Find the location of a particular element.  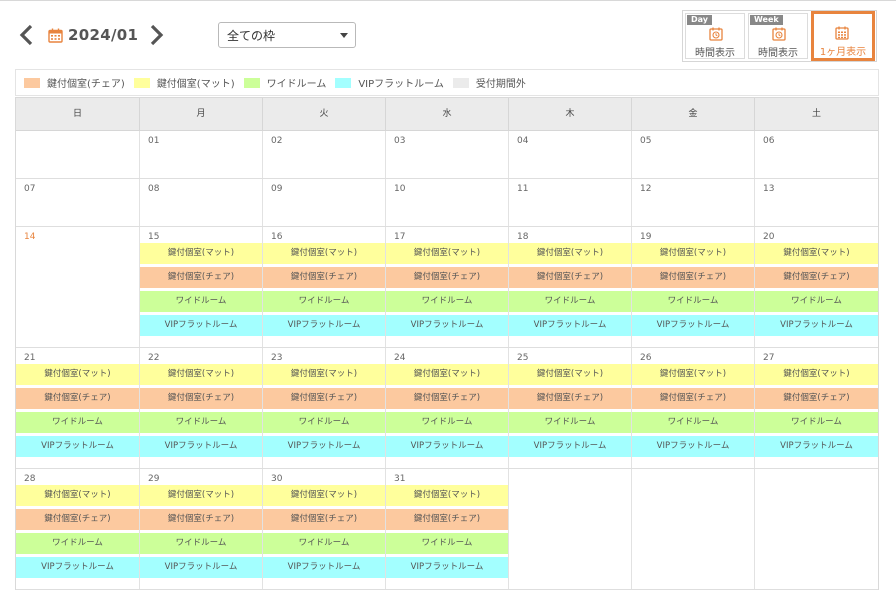

day-cell: 21 鍵付個室(マット) 鍵付個室(チェア) ワイドルーム VIPフラットルーム is located at coordinates (78, 408).